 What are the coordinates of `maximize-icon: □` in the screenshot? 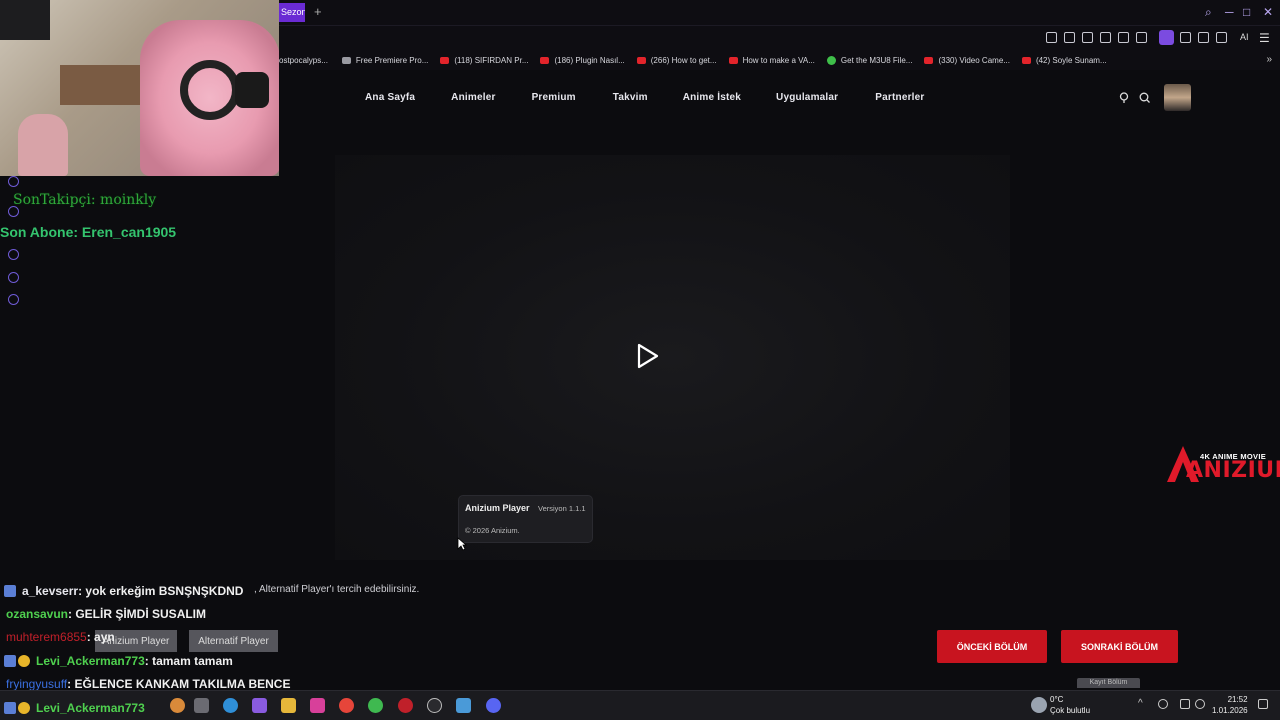 It's located at (1246, 12).